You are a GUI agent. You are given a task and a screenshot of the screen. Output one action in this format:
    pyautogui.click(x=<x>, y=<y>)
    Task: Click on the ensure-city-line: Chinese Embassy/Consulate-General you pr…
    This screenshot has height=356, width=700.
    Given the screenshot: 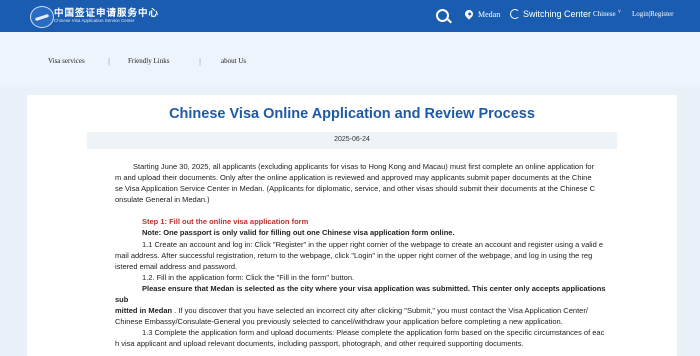 What is the action you would take?
    pyautogui.click(x=339, y=322)
    